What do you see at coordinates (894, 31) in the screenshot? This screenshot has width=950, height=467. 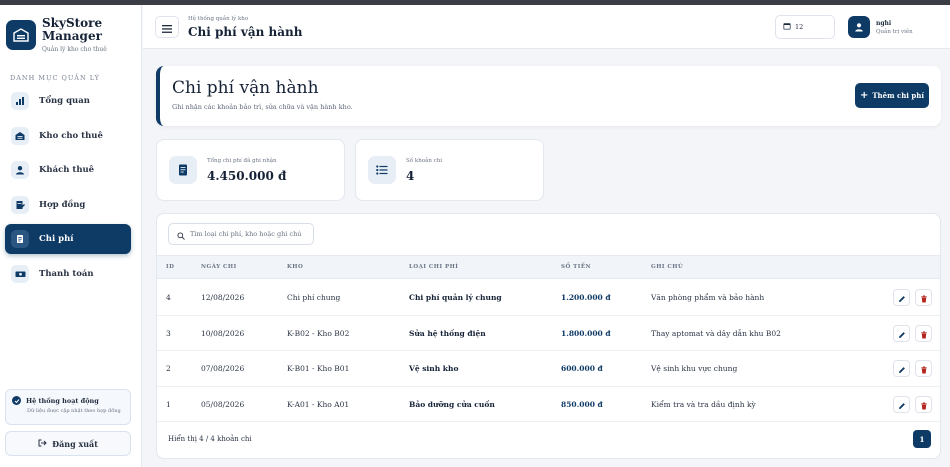 I see `user-role: Quản trị viên` at bounding box center [894, 31].